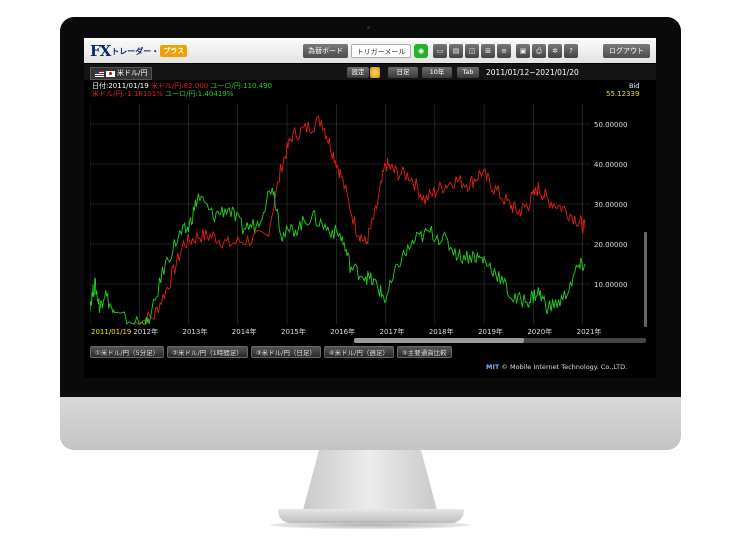  Describe the element at coordinates (293, 331) in the screenshot. I see `x-tick-label: 2015年` at that location.